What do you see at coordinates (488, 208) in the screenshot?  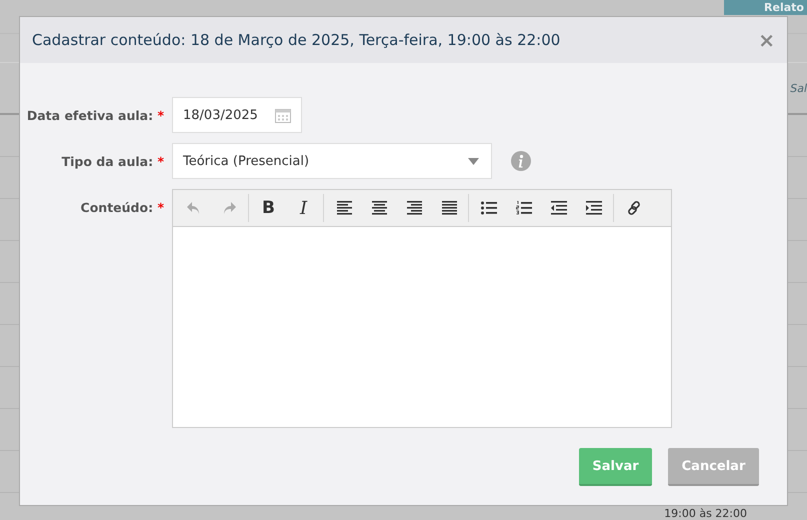 I see `bulleted-list-icon` at bounding box center [488, 208].